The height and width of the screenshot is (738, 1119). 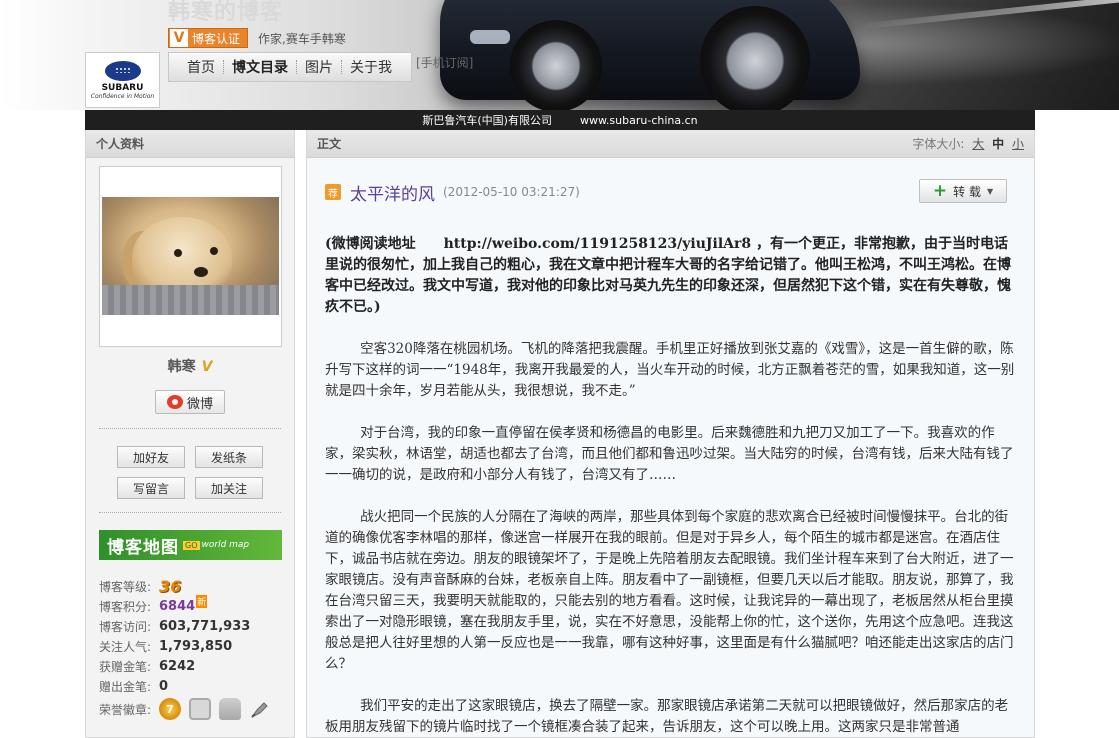 I want to click on stat-medals: 荣誉徽章: 7, so click(x=194, y=709).